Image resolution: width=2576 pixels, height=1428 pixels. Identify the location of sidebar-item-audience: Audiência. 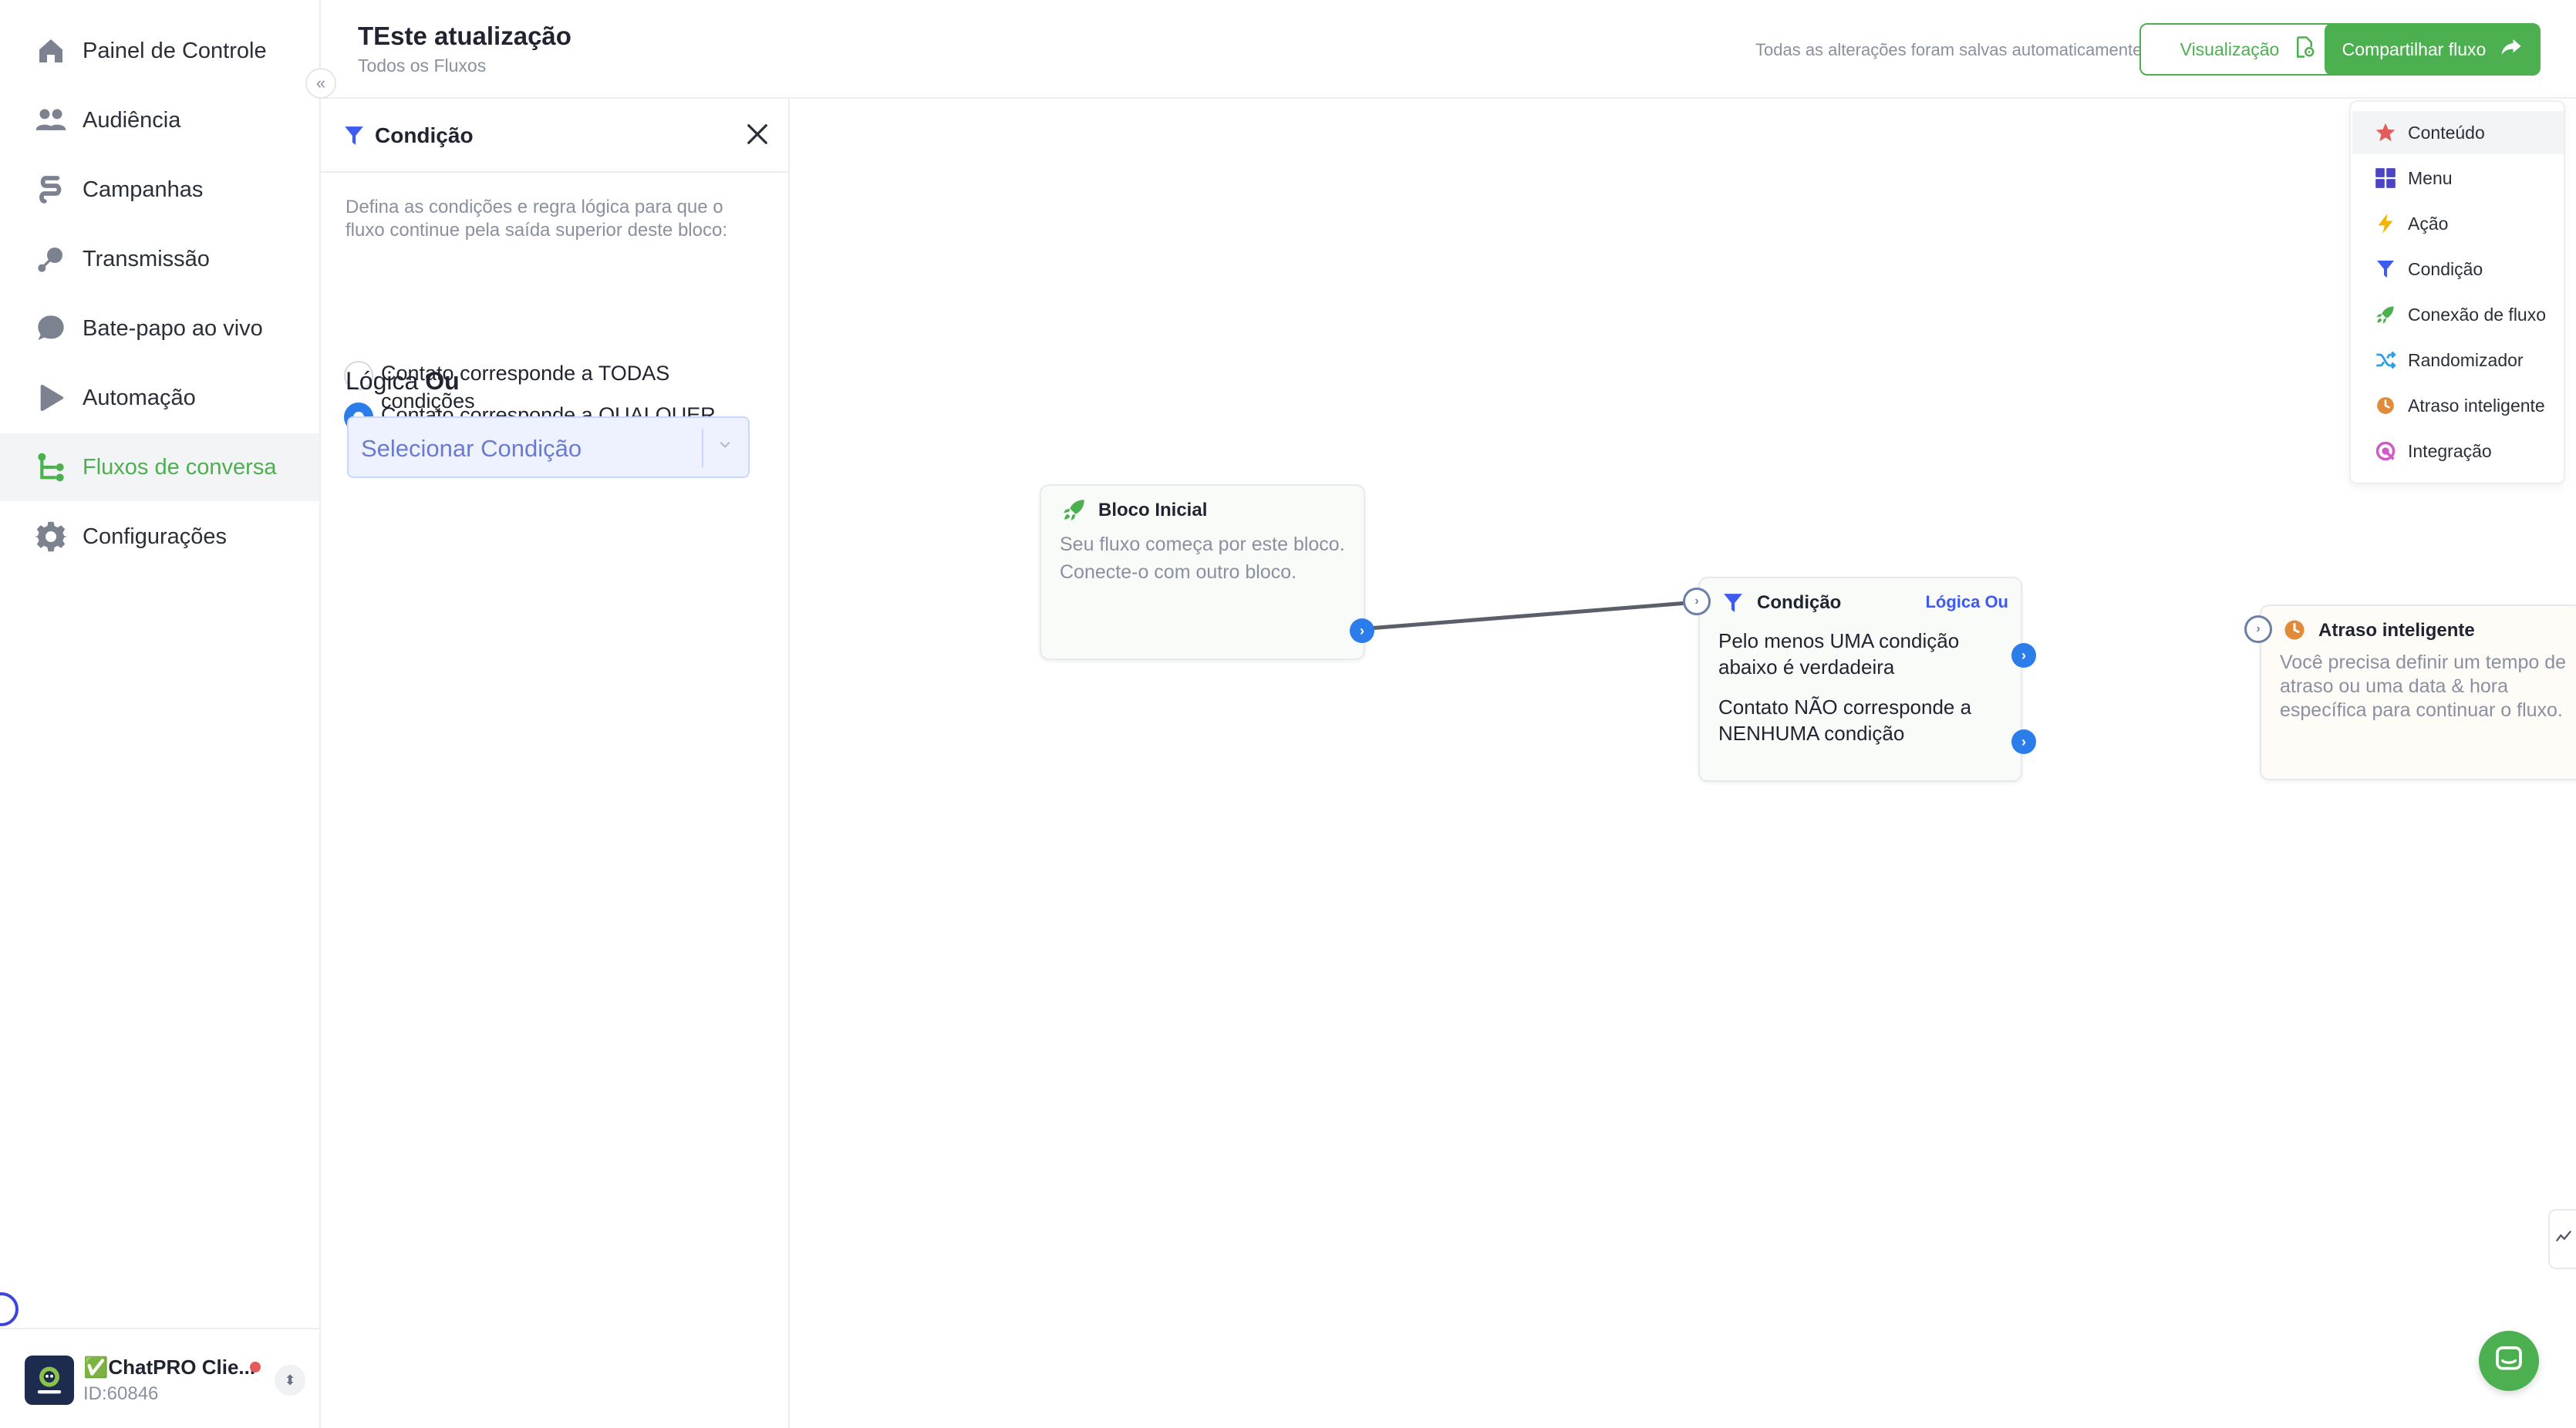
(159, 120).